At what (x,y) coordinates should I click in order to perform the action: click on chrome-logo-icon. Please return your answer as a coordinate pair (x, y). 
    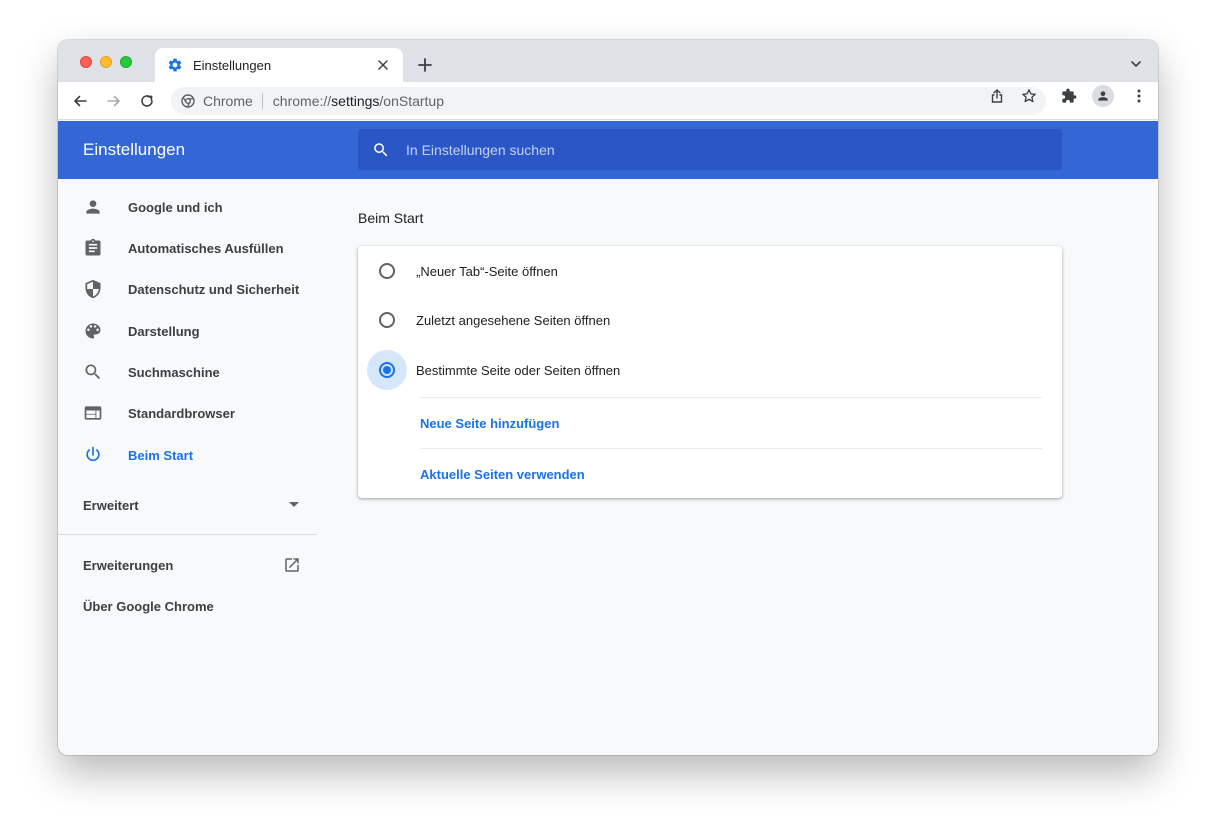
    Looking at the image, I should click on (188, 101).